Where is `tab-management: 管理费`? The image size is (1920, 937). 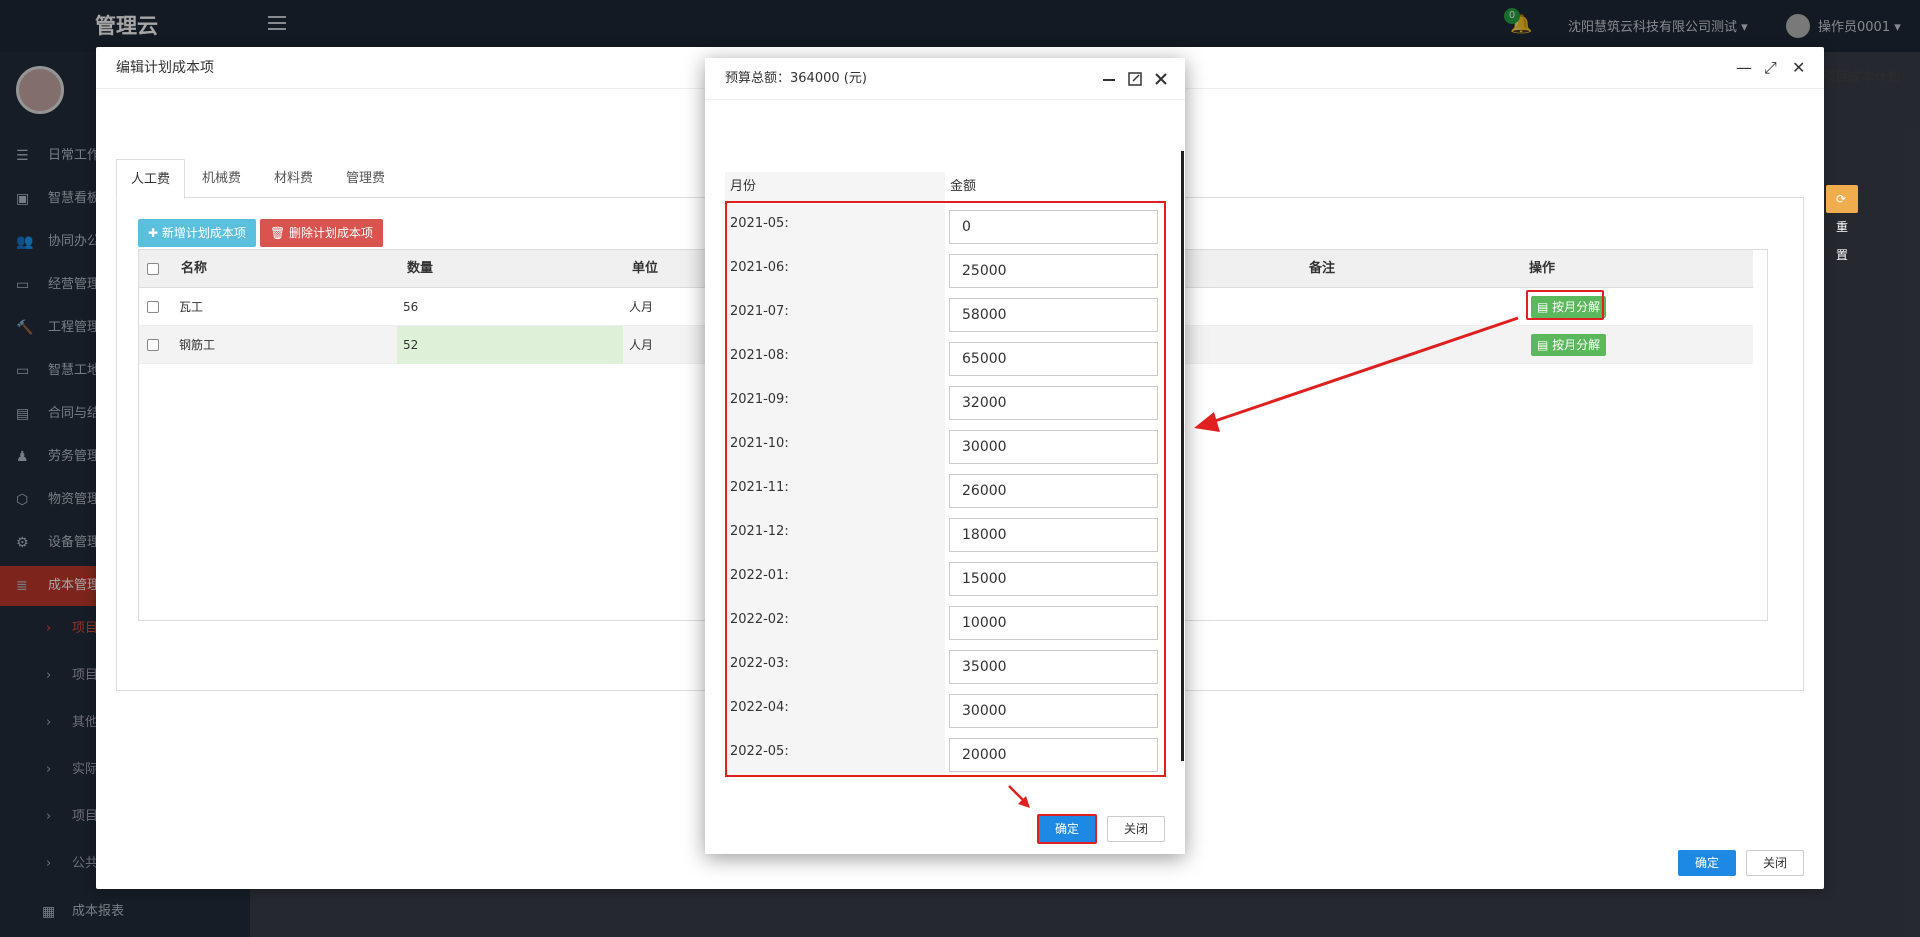
tab-management: 管理费 is located at coordinates (365, 179).